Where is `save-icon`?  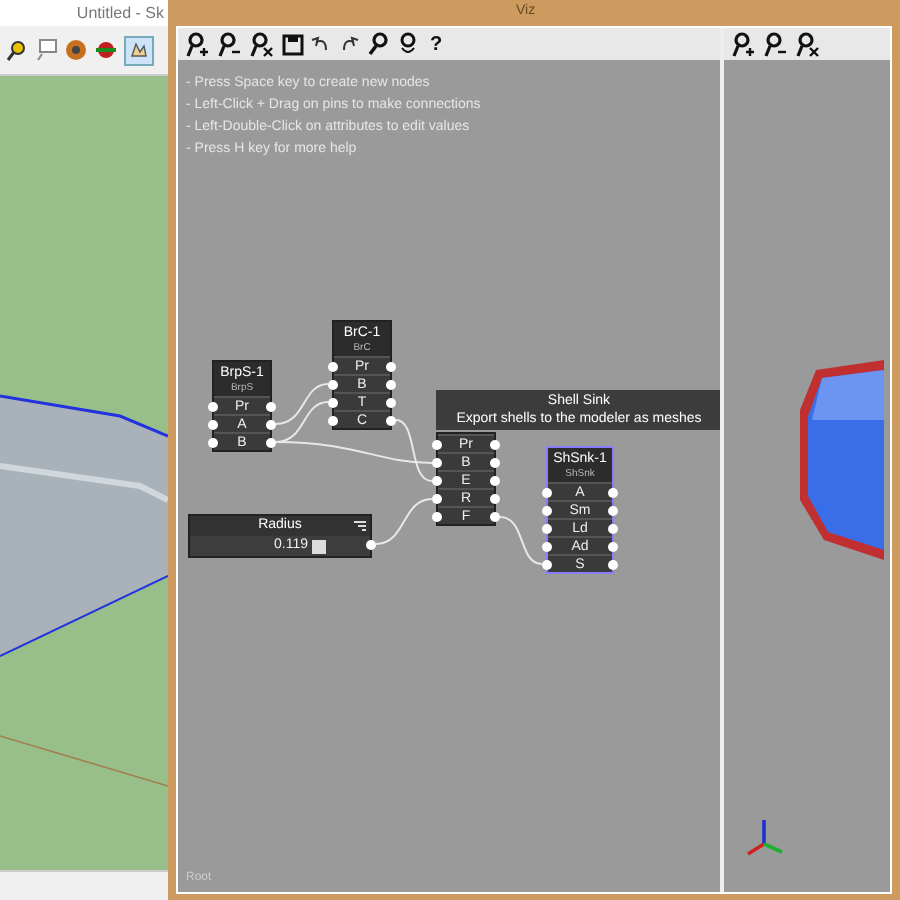 save-icon is located at coordinates (292, 44).